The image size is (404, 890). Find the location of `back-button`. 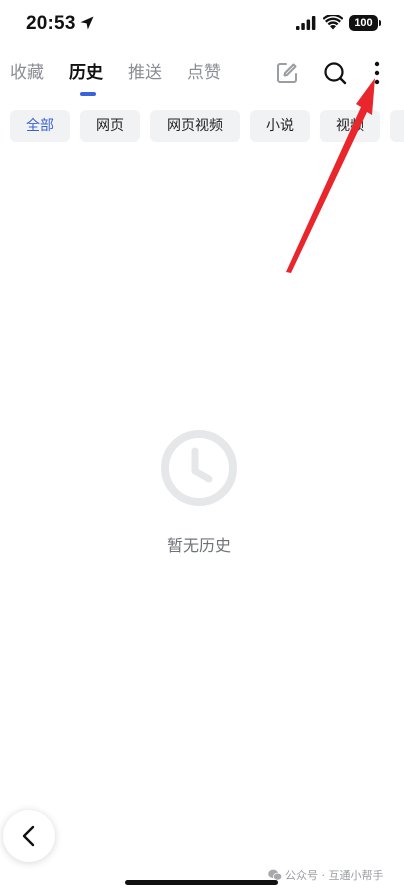

back-button is located at coordinates (29, 836).